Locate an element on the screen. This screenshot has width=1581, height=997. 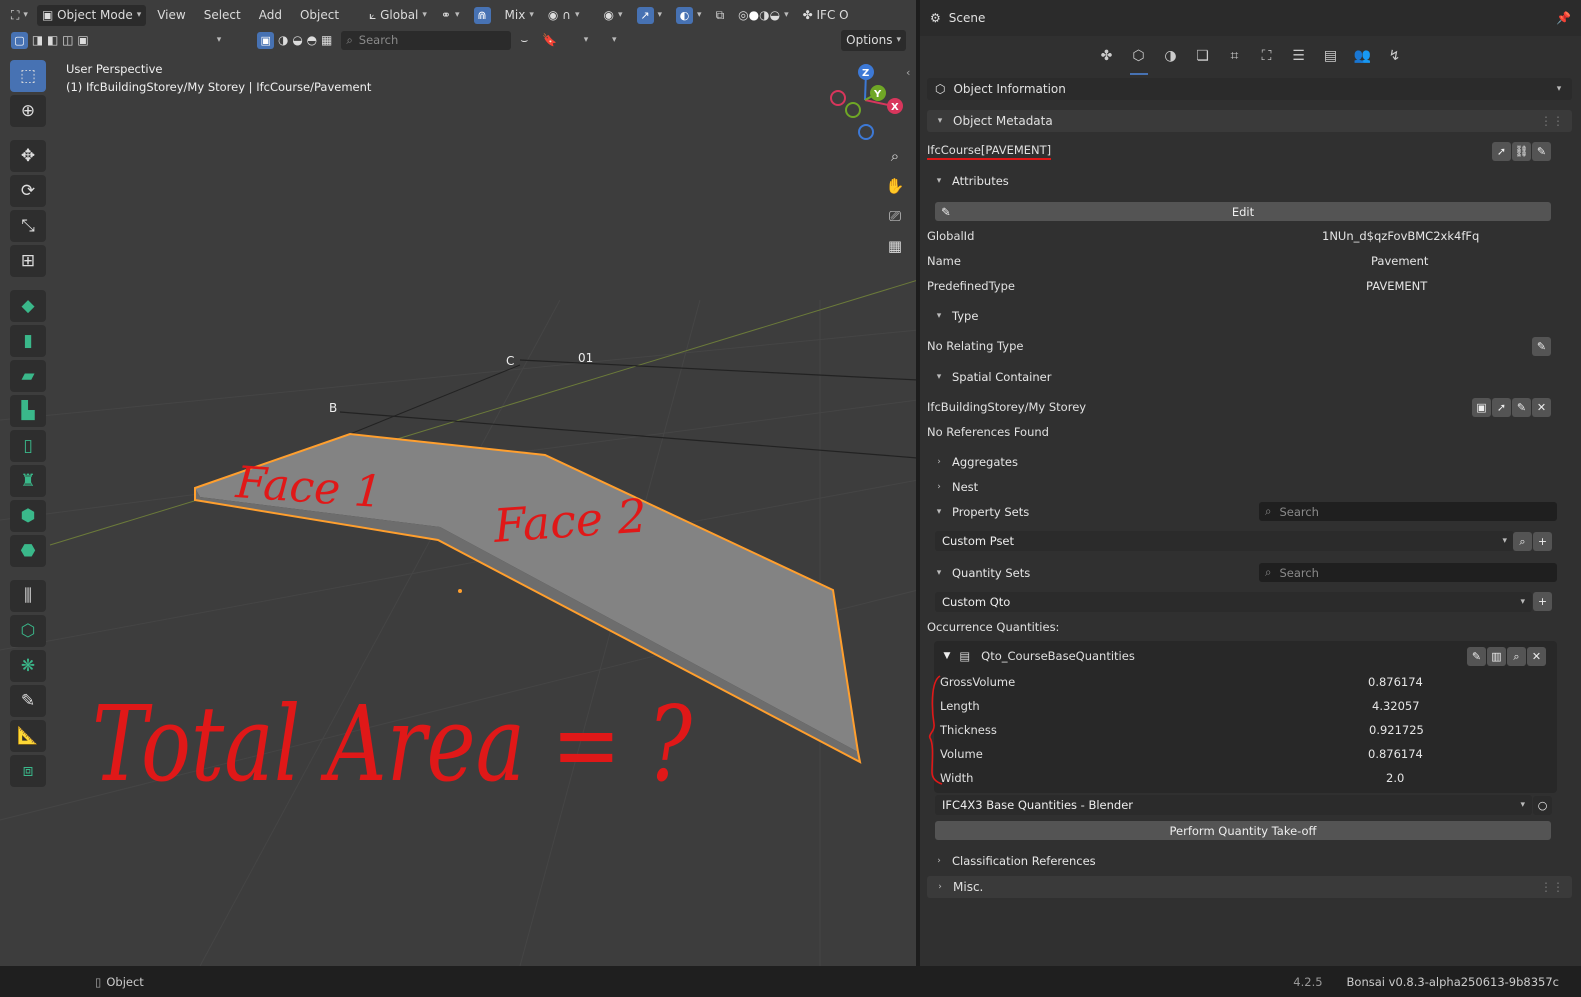
qto-calc-button: ▥ is located at coordinates (1496, 656).